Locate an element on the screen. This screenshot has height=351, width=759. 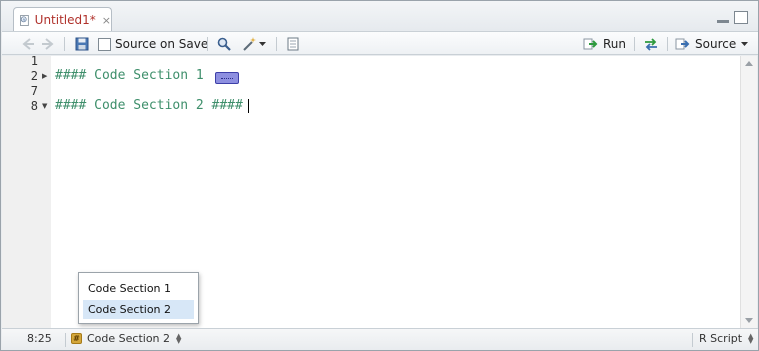
rerun-icon is located at coordinates (651, 44).